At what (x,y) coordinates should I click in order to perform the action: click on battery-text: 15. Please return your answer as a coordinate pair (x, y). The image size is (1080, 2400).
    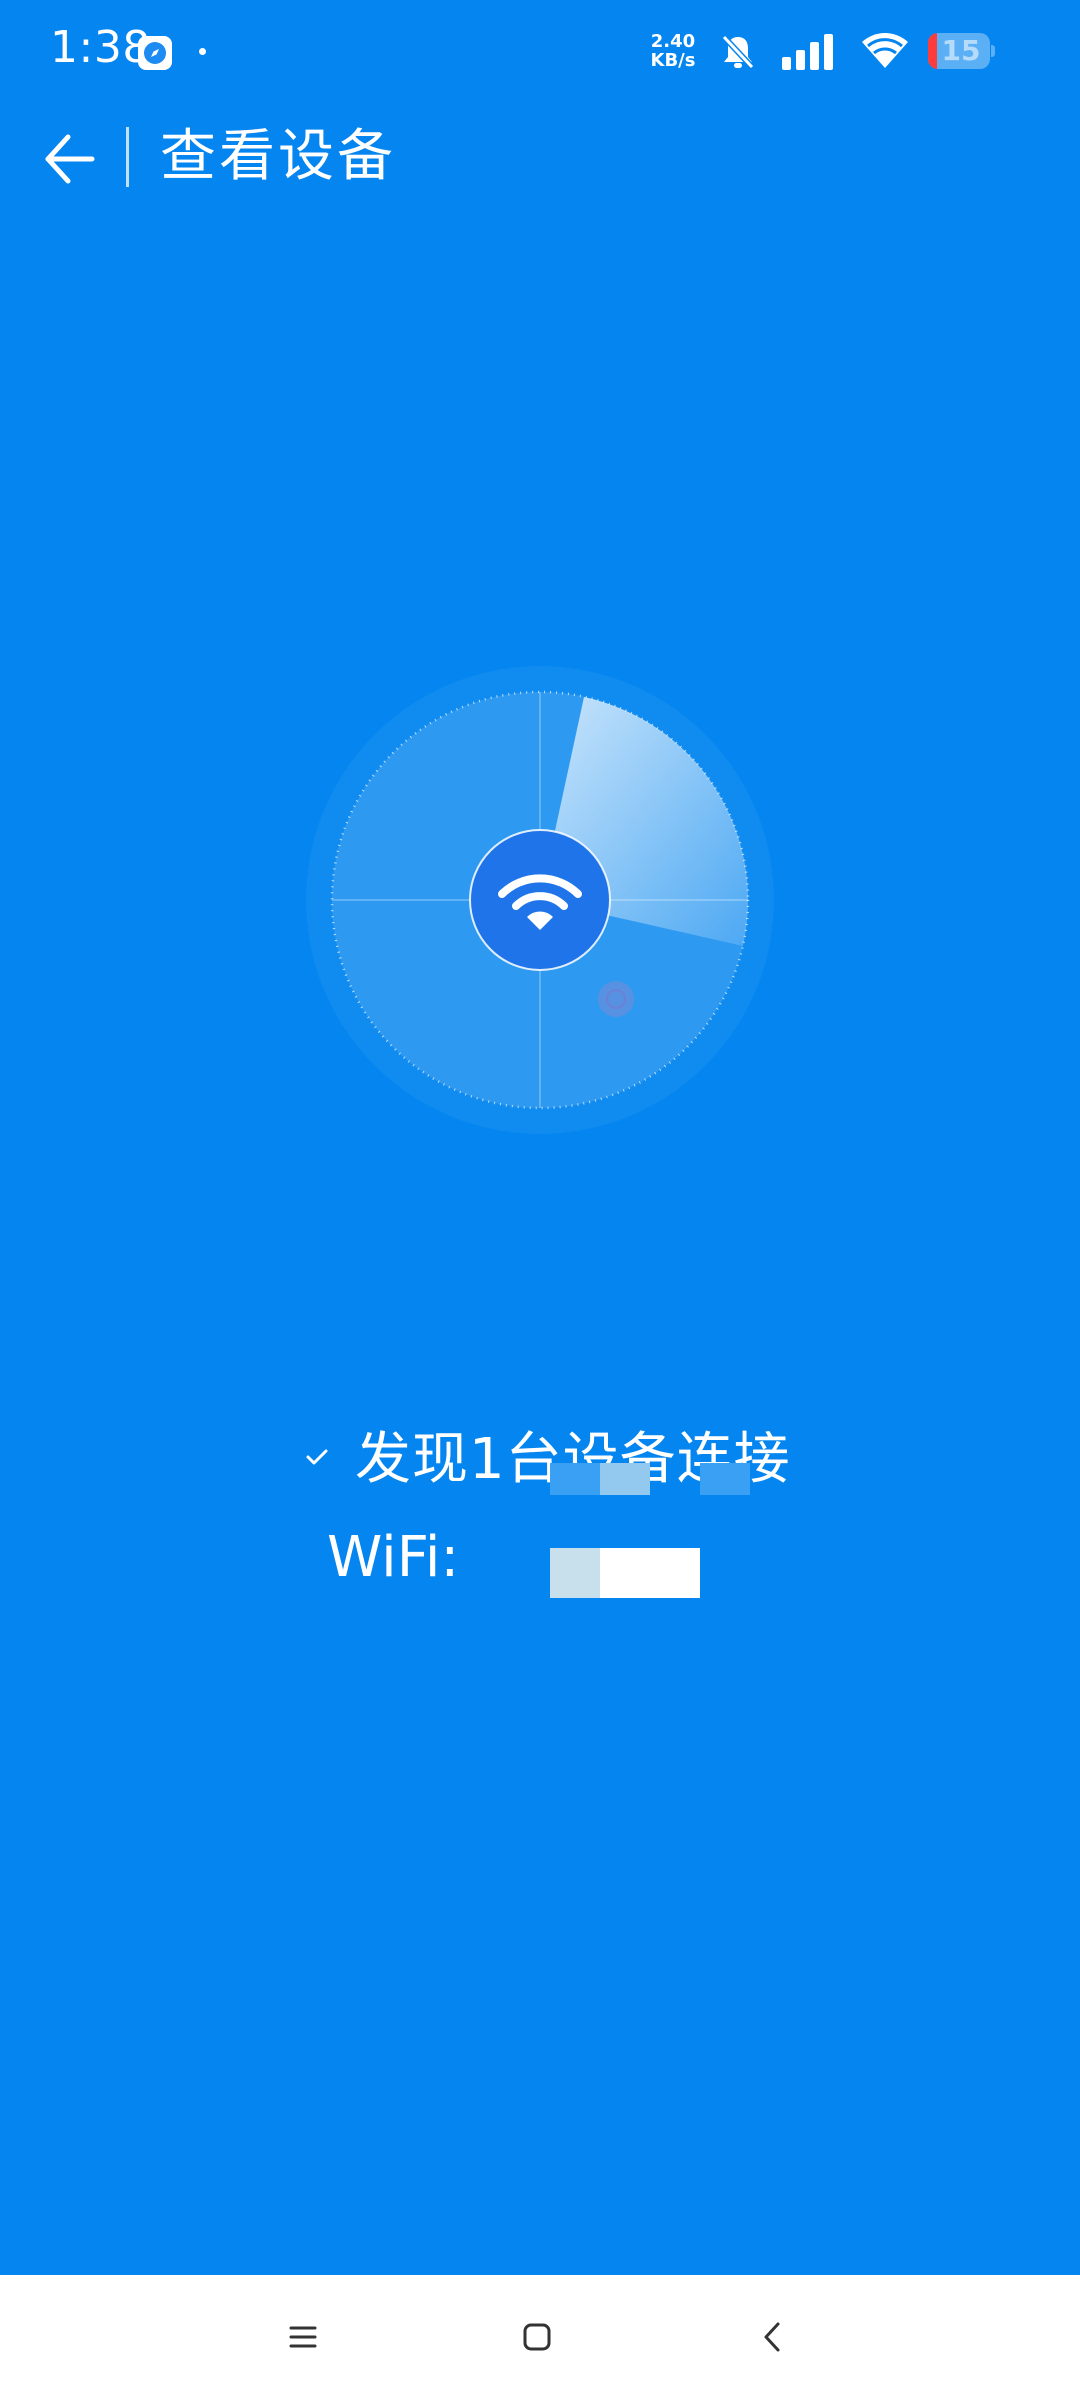
    Looking at the image, I should click on (961, 50).